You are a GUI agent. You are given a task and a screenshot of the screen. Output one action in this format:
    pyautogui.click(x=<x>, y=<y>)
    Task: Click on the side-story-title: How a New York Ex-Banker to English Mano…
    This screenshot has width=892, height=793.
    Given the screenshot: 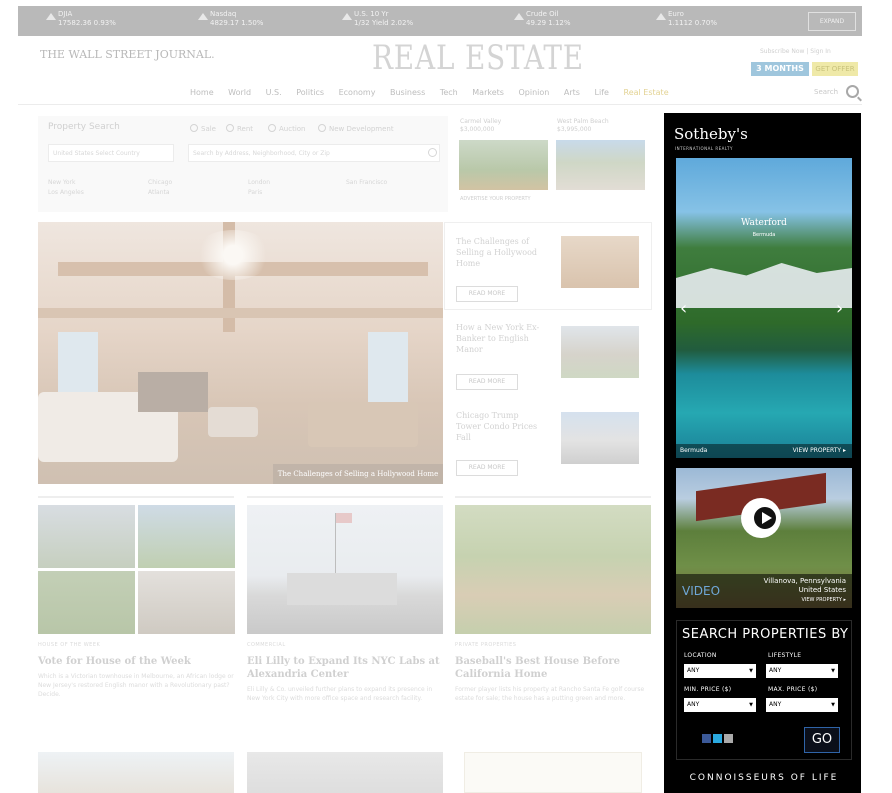 What is the action you would take?
    pyautogui.click(x=500, y=338)
    